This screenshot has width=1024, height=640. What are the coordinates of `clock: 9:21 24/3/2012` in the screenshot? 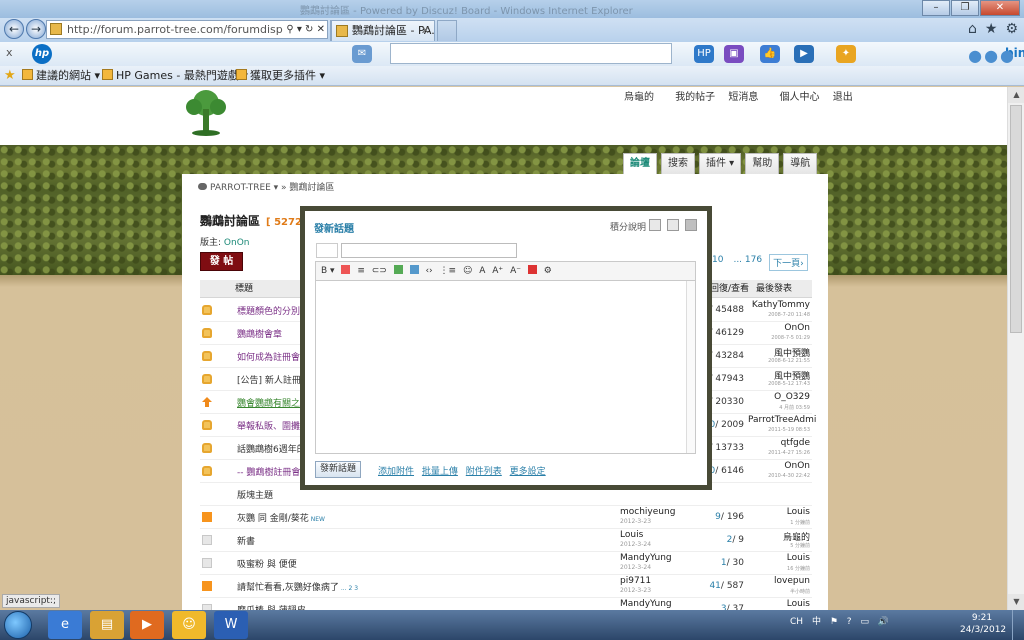 It's located at (983, 624).